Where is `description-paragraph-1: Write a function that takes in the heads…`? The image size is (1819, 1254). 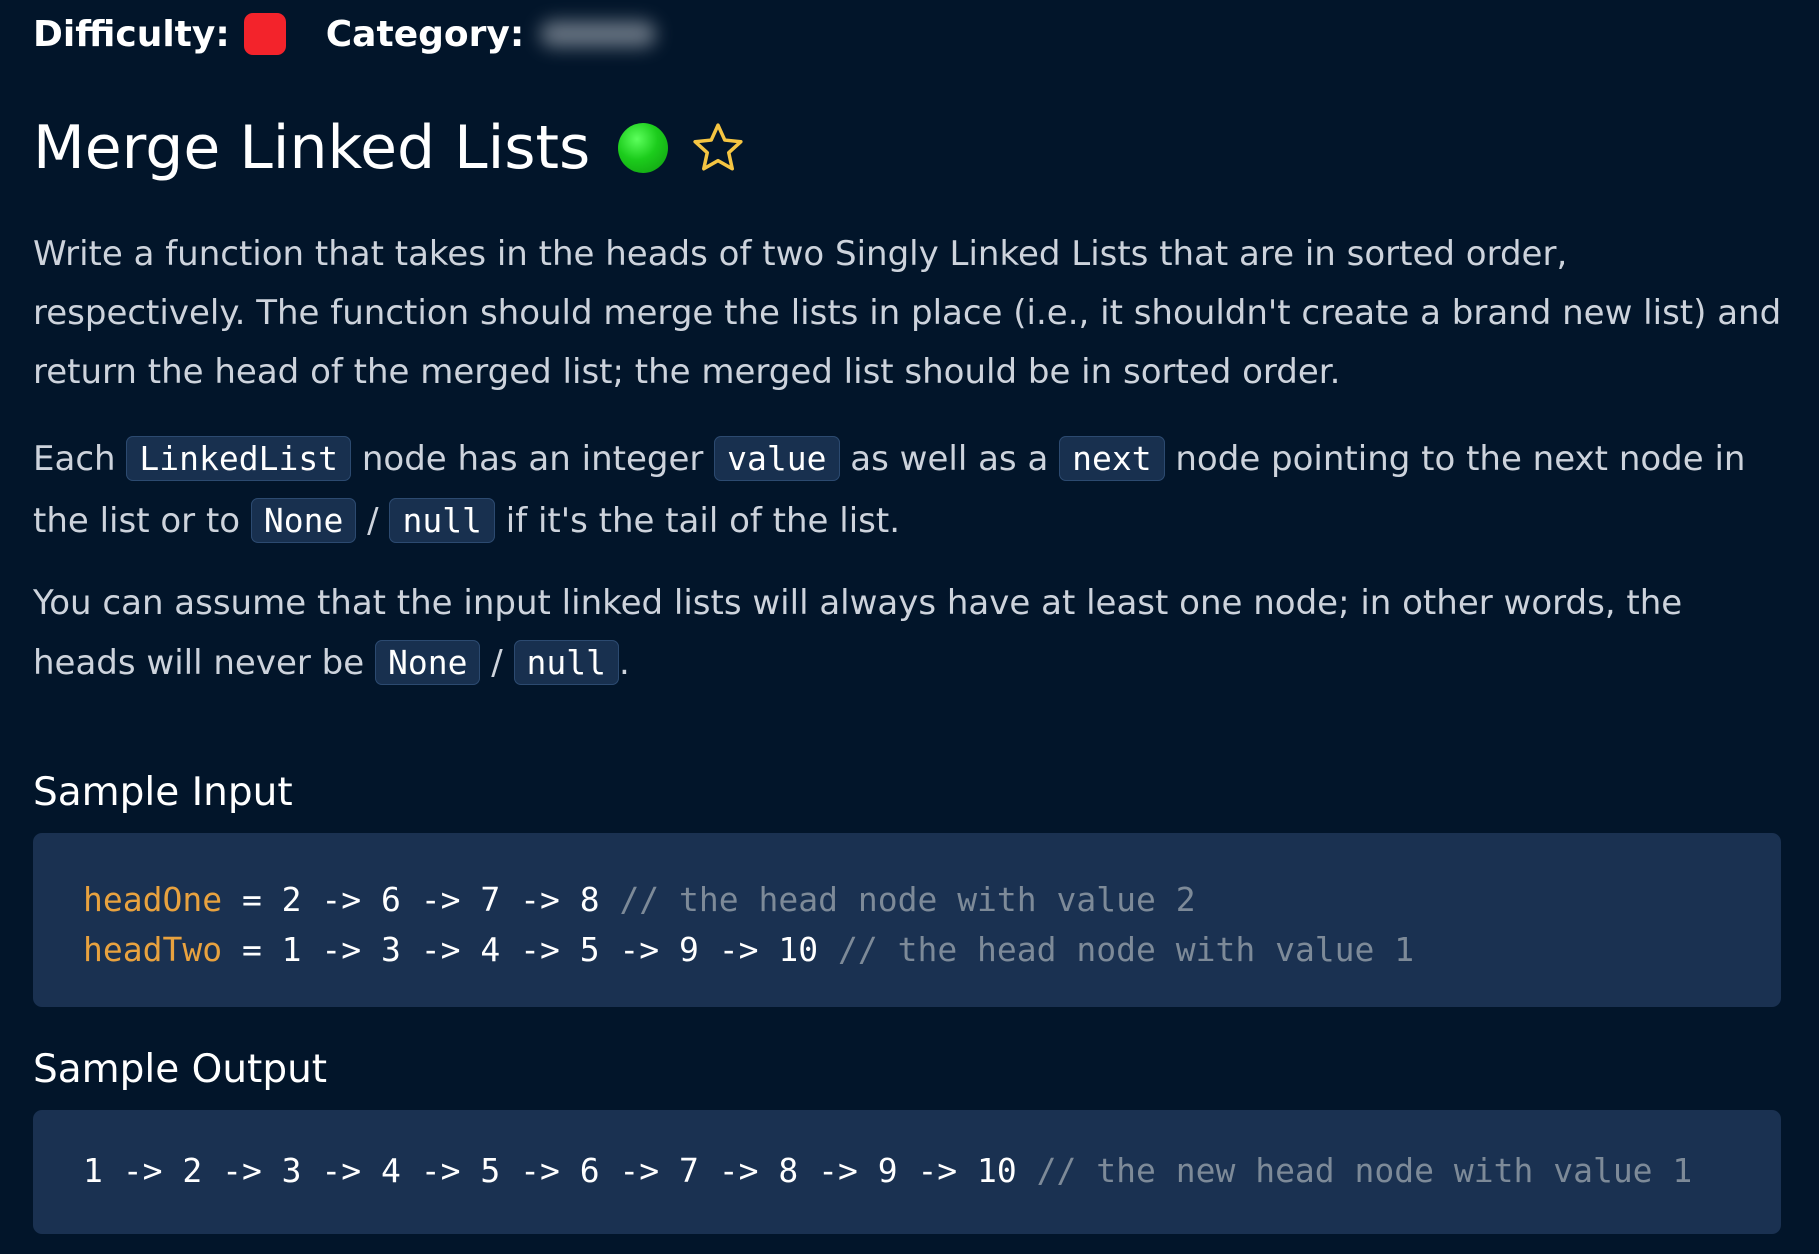
description-paragraph-1: Write a function that takes in the heads… is located at coordinates (907, 313).